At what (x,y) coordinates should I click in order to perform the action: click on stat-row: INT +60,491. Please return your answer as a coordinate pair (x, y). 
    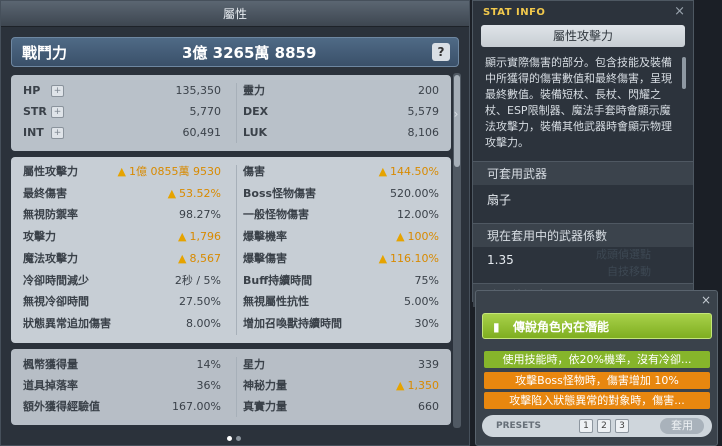
    Looking at the image, I should click on (122, 133).